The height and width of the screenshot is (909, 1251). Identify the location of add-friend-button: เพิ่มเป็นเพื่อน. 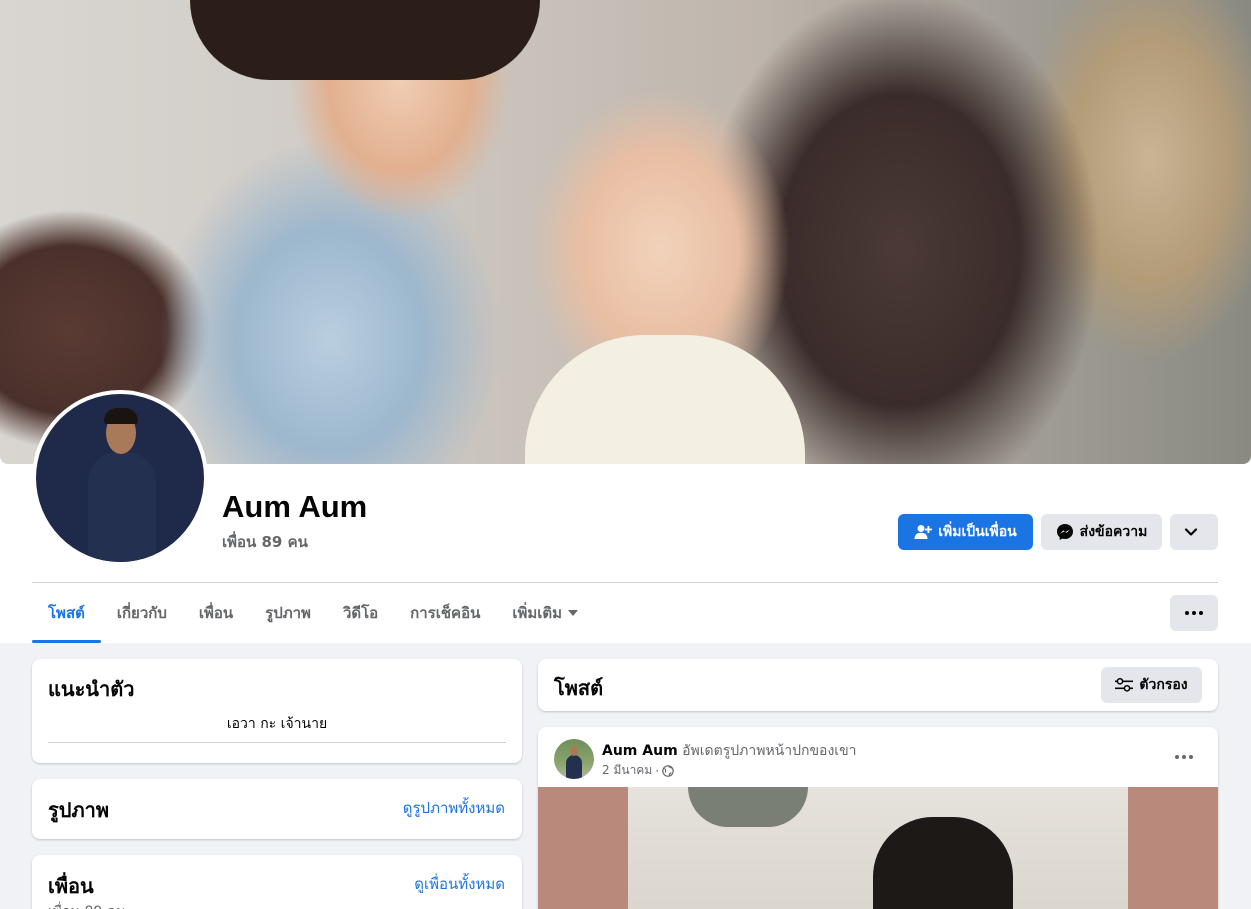
(965, 532).